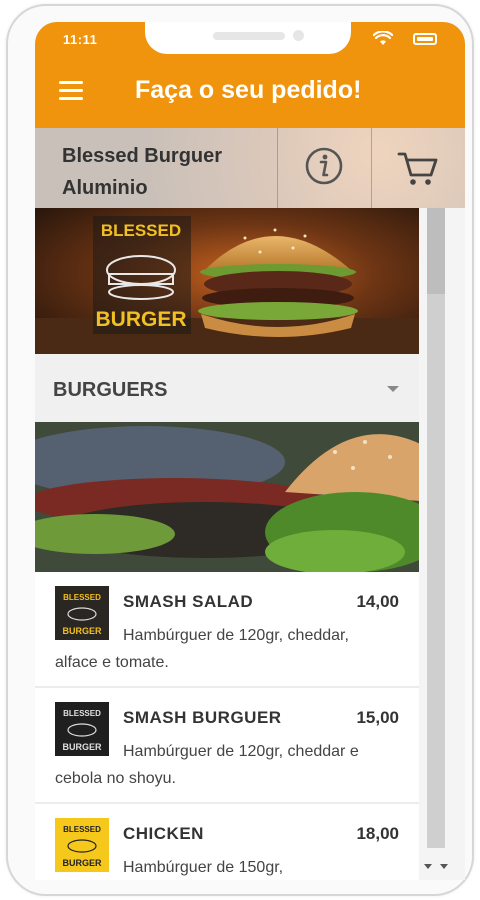 The width and height of the screenshot is (480, 900). What do you see at coordinates (393, 389) in the screenshot?
I see `caret-down-icon` at bounding box center [393, 389].